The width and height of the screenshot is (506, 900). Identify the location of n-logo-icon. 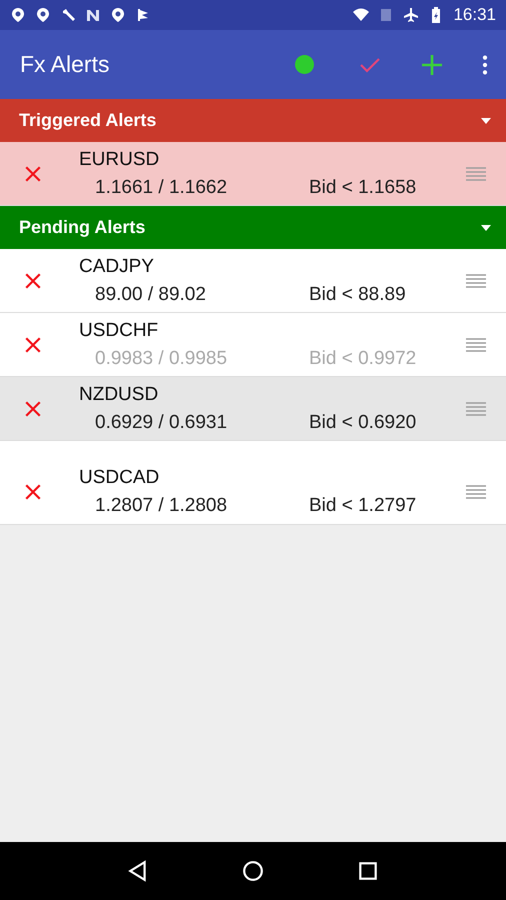
(93, 15).